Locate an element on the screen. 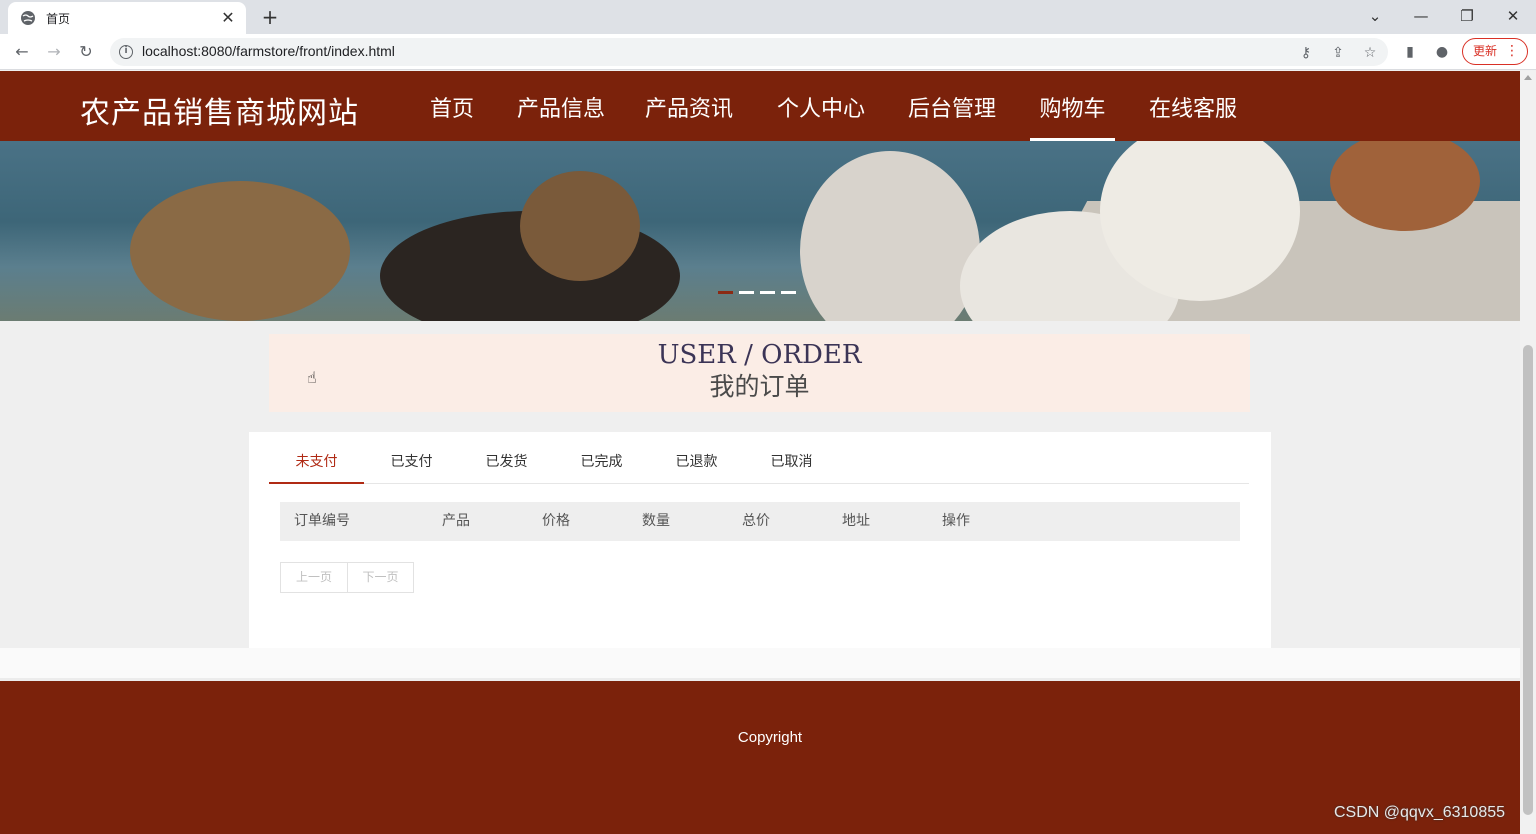  order-section-header: USER / ORDER 我的订单 is located at coordinates (759, 373).